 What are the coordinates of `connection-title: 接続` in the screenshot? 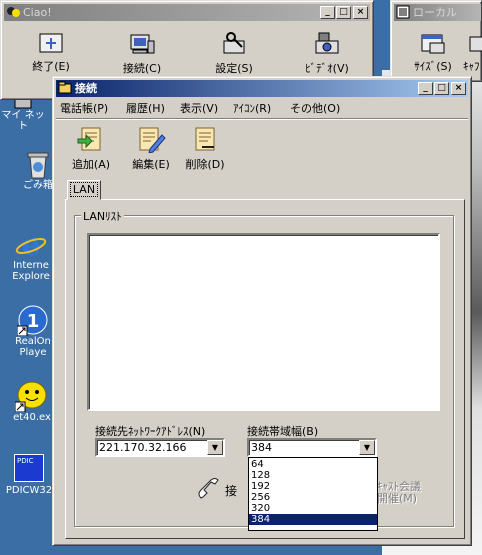 It's located at (86, 88).